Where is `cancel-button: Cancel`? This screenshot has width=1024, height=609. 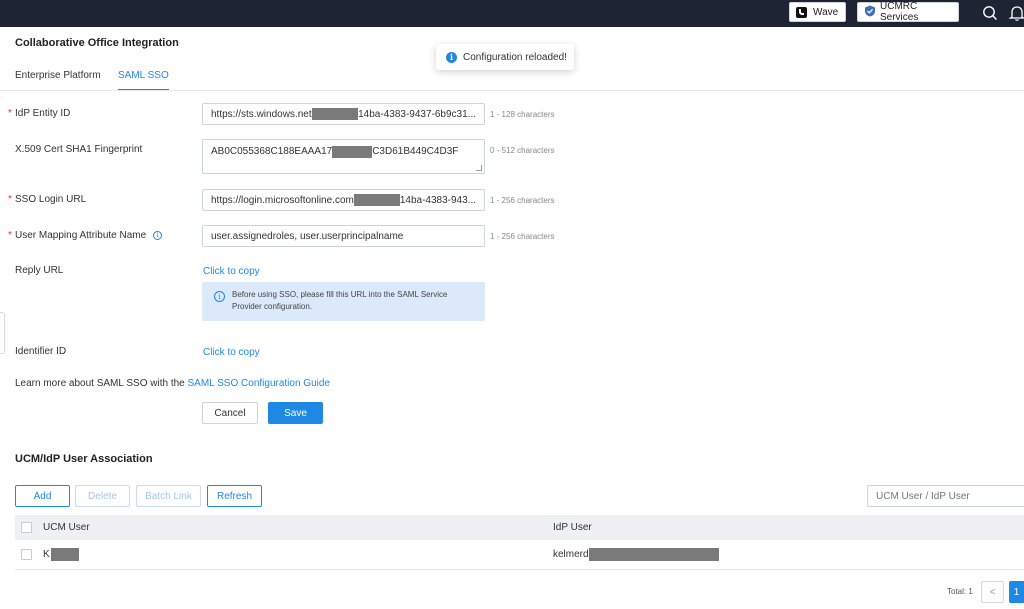
cancel-button: Cancel is located at coordinates (230, 413).